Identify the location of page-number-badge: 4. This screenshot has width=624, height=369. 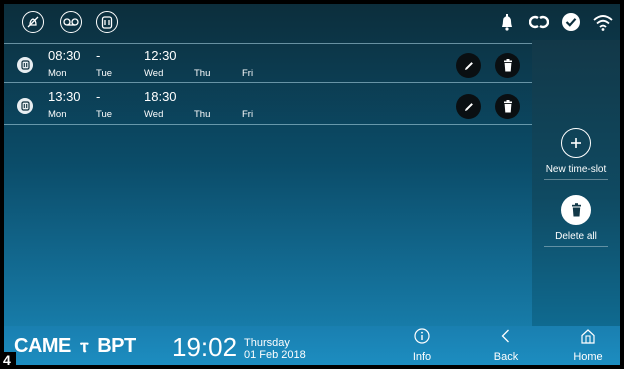
(8, 360).